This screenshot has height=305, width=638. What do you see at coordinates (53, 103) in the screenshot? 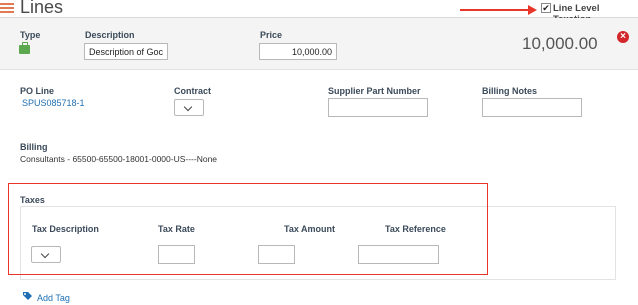
I see `po-line-link: SPUS085718-1` at bounding box center [53, 103].